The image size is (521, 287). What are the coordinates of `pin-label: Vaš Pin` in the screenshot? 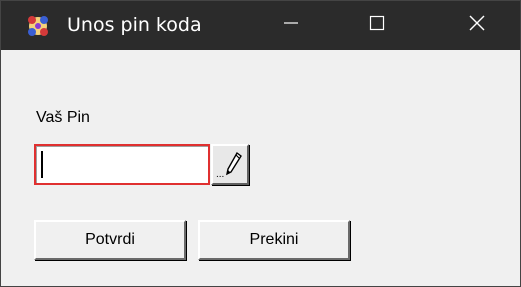 It's located at (63, 117).